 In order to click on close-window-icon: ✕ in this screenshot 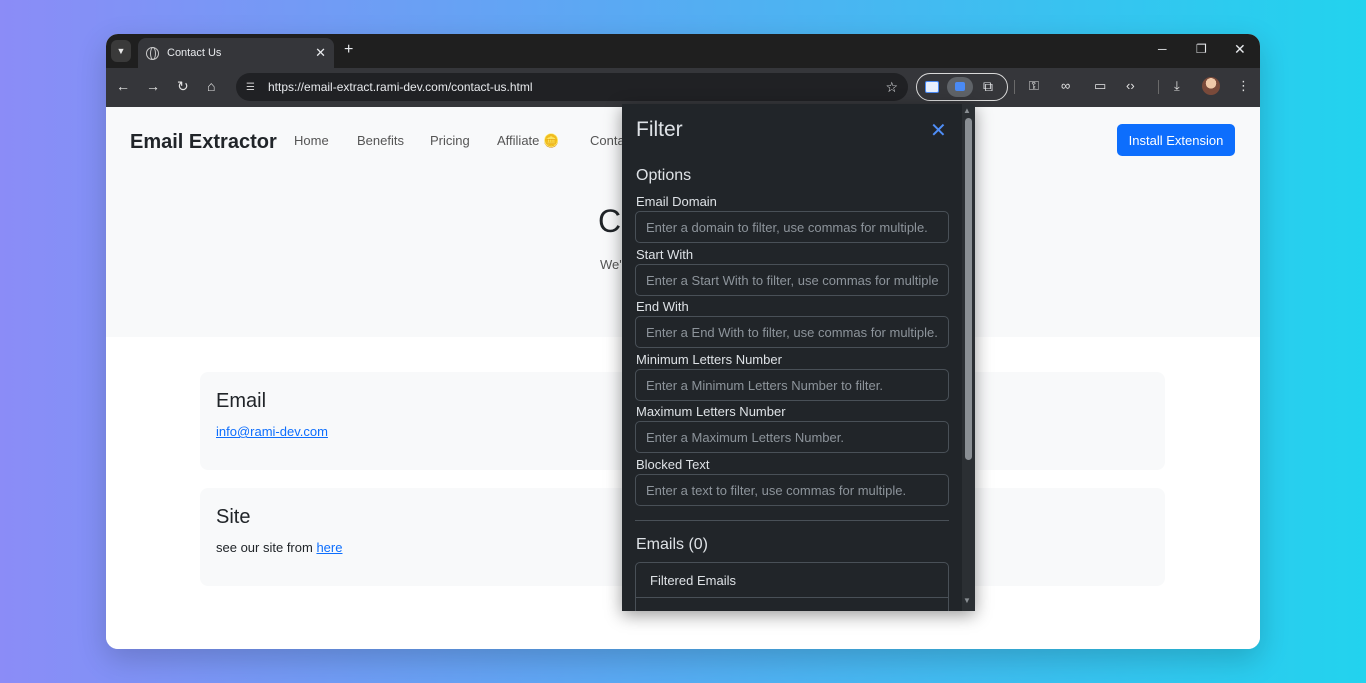, I will do `click(1240, 49)`.